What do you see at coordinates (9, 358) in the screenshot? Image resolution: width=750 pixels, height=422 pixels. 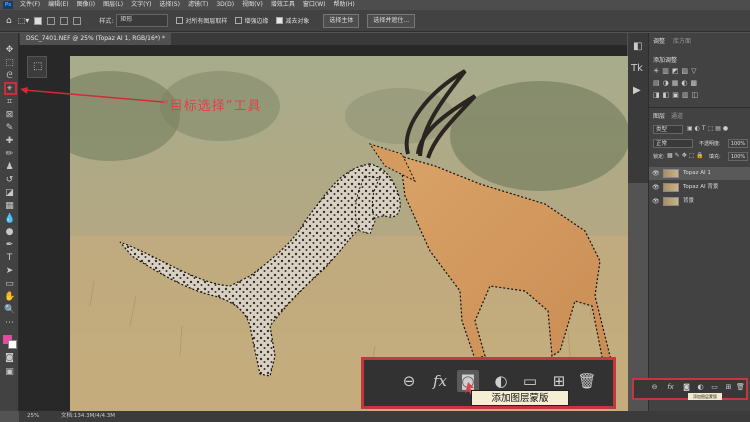 I see `quick-mask-icon: ◙` at bounding box center [9, 358].